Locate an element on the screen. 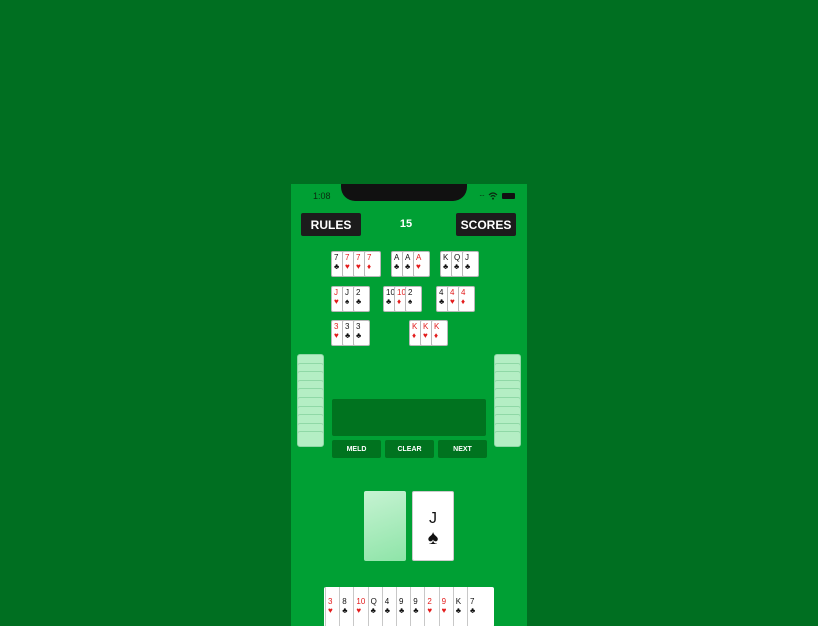 The height and width of the screenshot is (626, 818). meld-card: A ♥ is located at coordinates (421, 264).